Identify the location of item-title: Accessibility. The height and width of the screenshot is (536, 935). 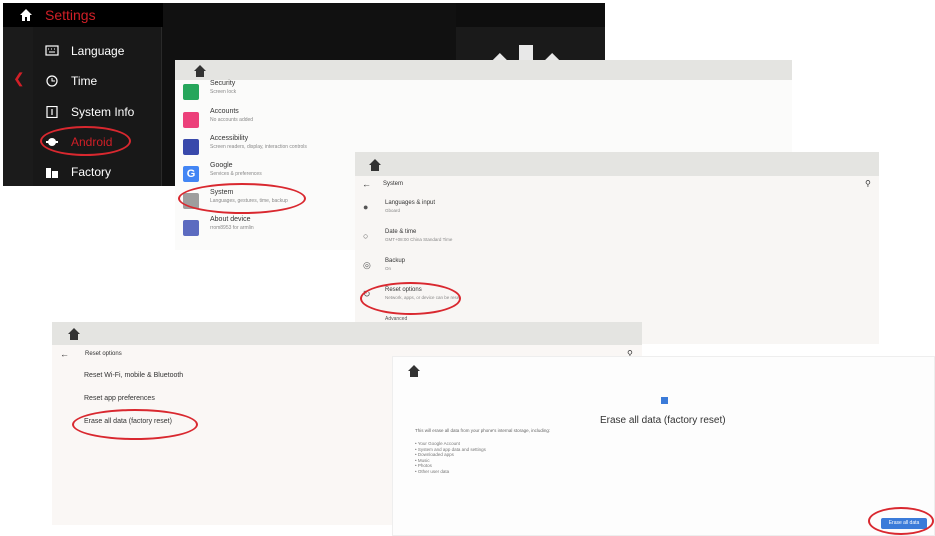
(229, 138).